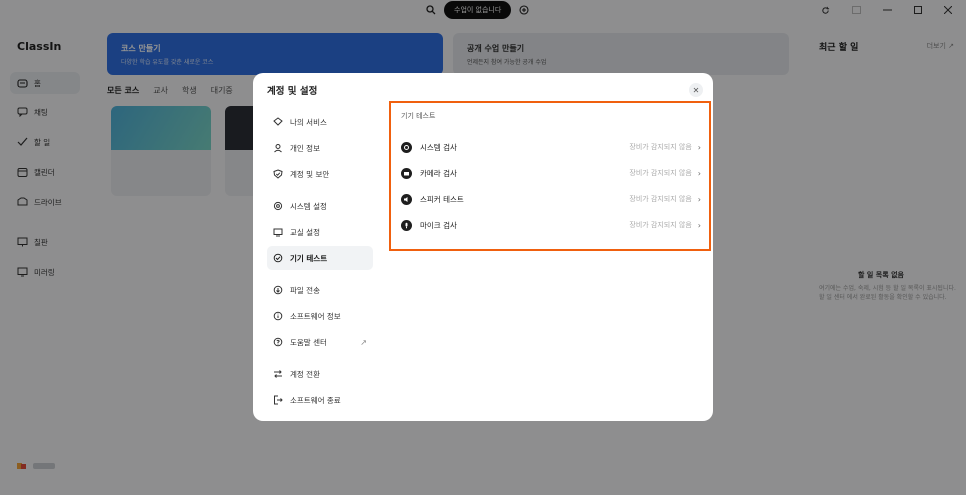  What do you see at coordinates (278, 400) in the screenshot?
I see `exit-icon` at bounding box center [278, 400].